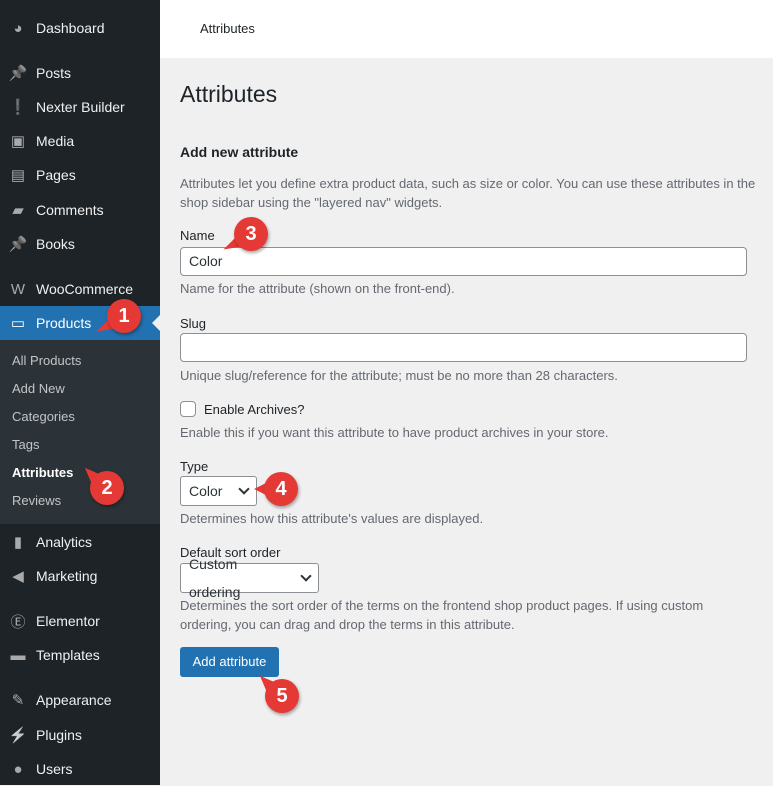  Describe the element at coordinates (18, 107) in the screenshot. I see `exclamation-icon: ❗` at that location.